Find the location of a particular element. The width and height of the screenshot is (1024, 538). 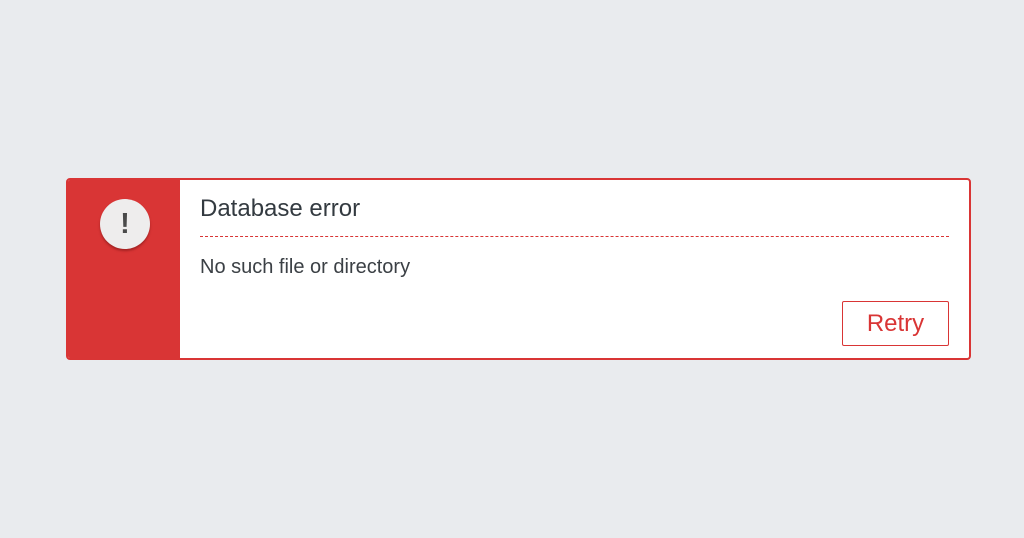

error-title: Database error is located at coordinates (280, 208).